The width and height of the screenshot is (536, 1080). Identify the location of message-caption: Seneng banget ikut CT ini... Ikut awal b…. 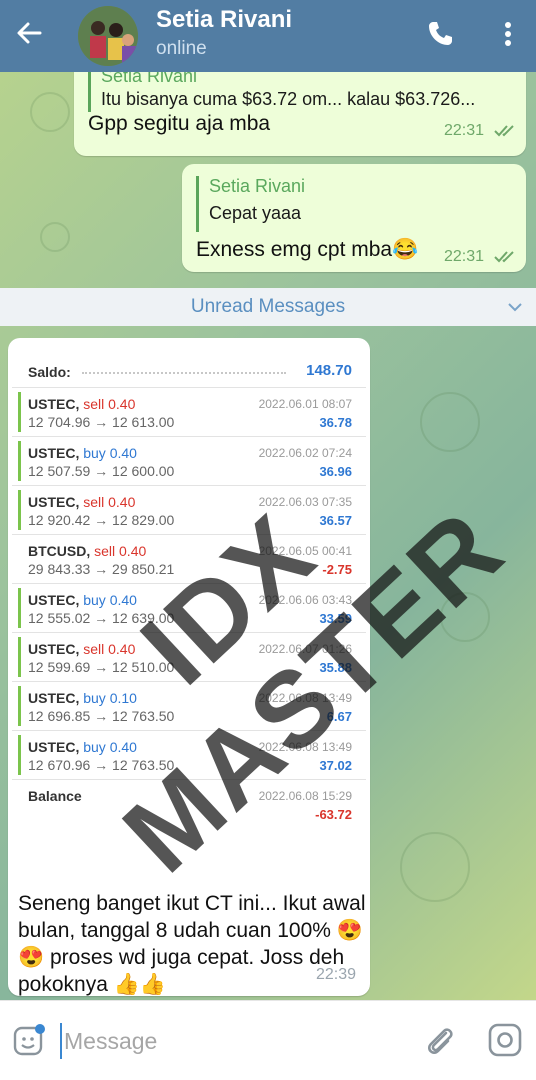
(192, 944).